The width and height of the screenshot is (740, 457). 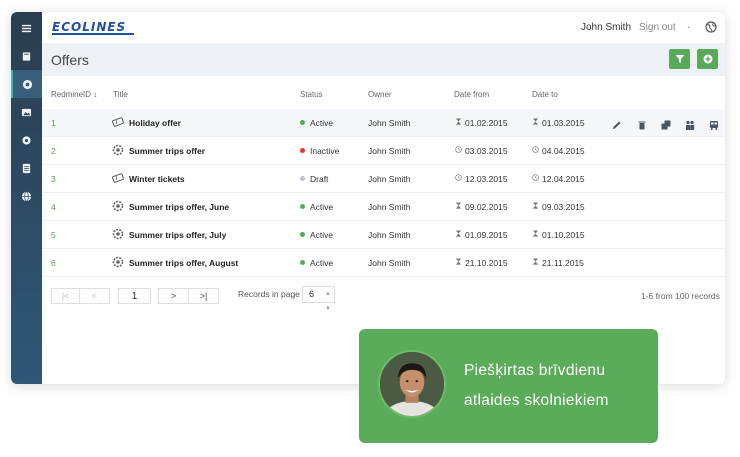 I want to click on edit-button, so click(x=617, y=123).